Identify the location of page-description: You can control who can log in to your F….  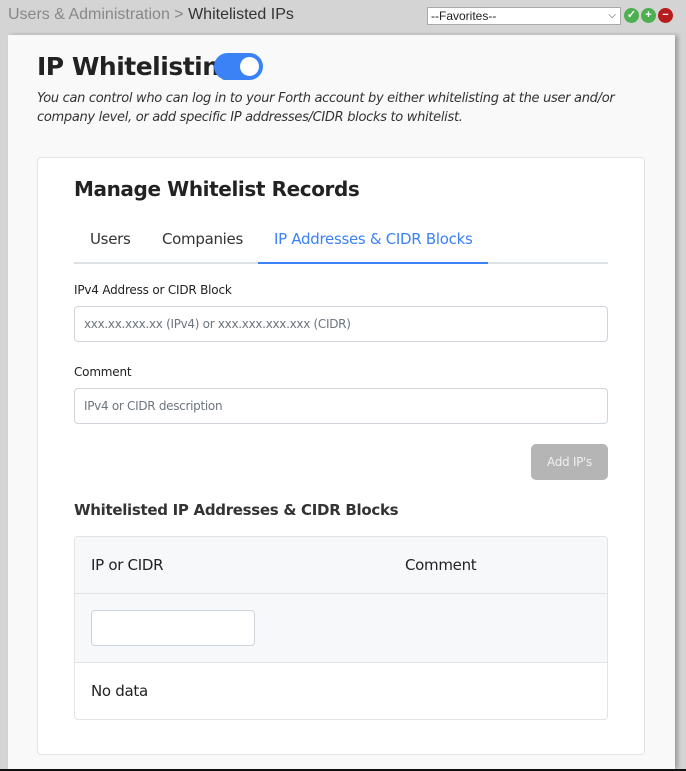
(326, 108).